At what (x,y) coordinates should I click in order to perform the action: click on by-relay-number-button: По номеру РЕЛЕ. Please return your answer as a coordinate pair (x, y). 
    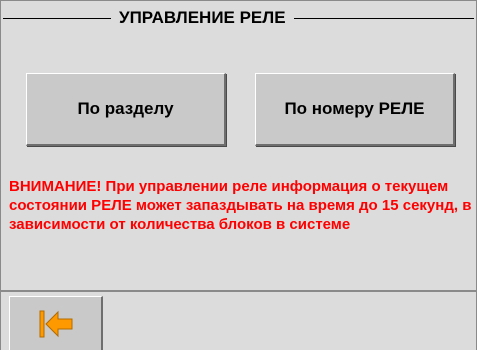
    Looking at the image, I should click on (355, 109).